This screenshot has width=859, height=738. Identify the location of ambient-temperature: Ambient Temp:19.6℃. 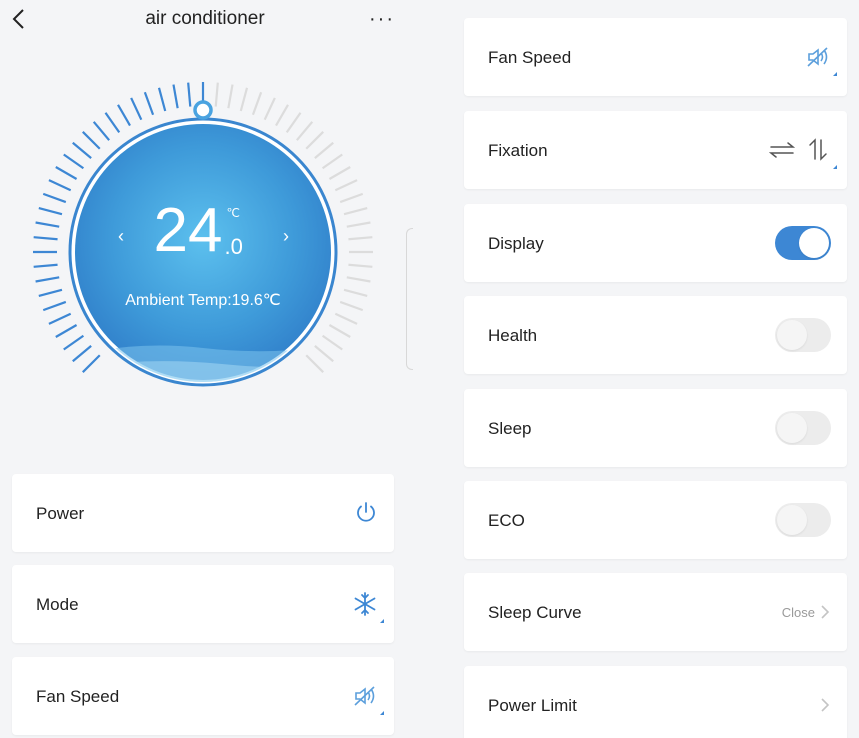
(203, 300).